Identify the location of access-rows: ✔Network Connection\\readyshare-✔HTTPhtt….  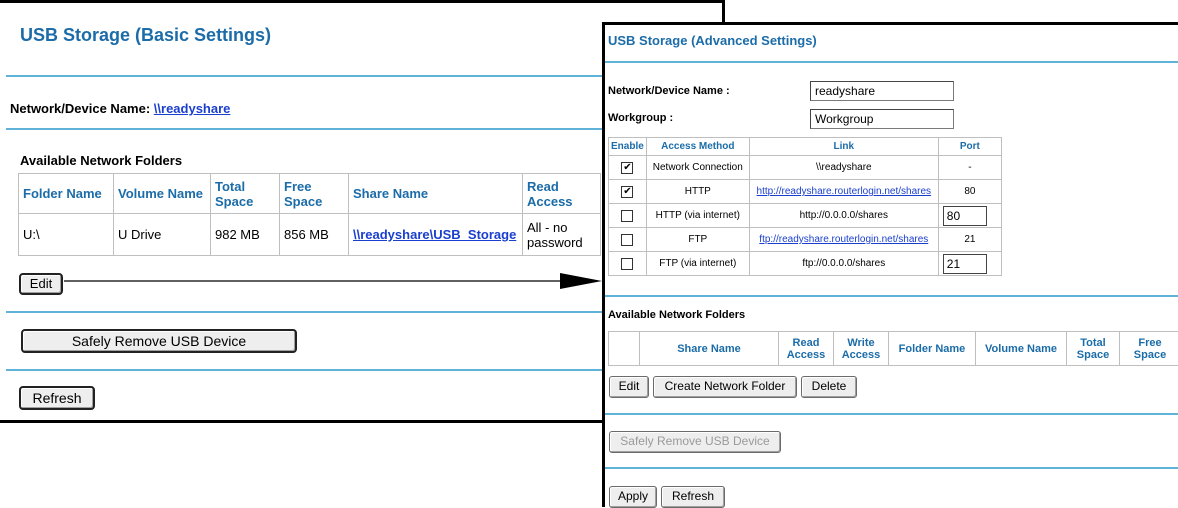
(805, 216).